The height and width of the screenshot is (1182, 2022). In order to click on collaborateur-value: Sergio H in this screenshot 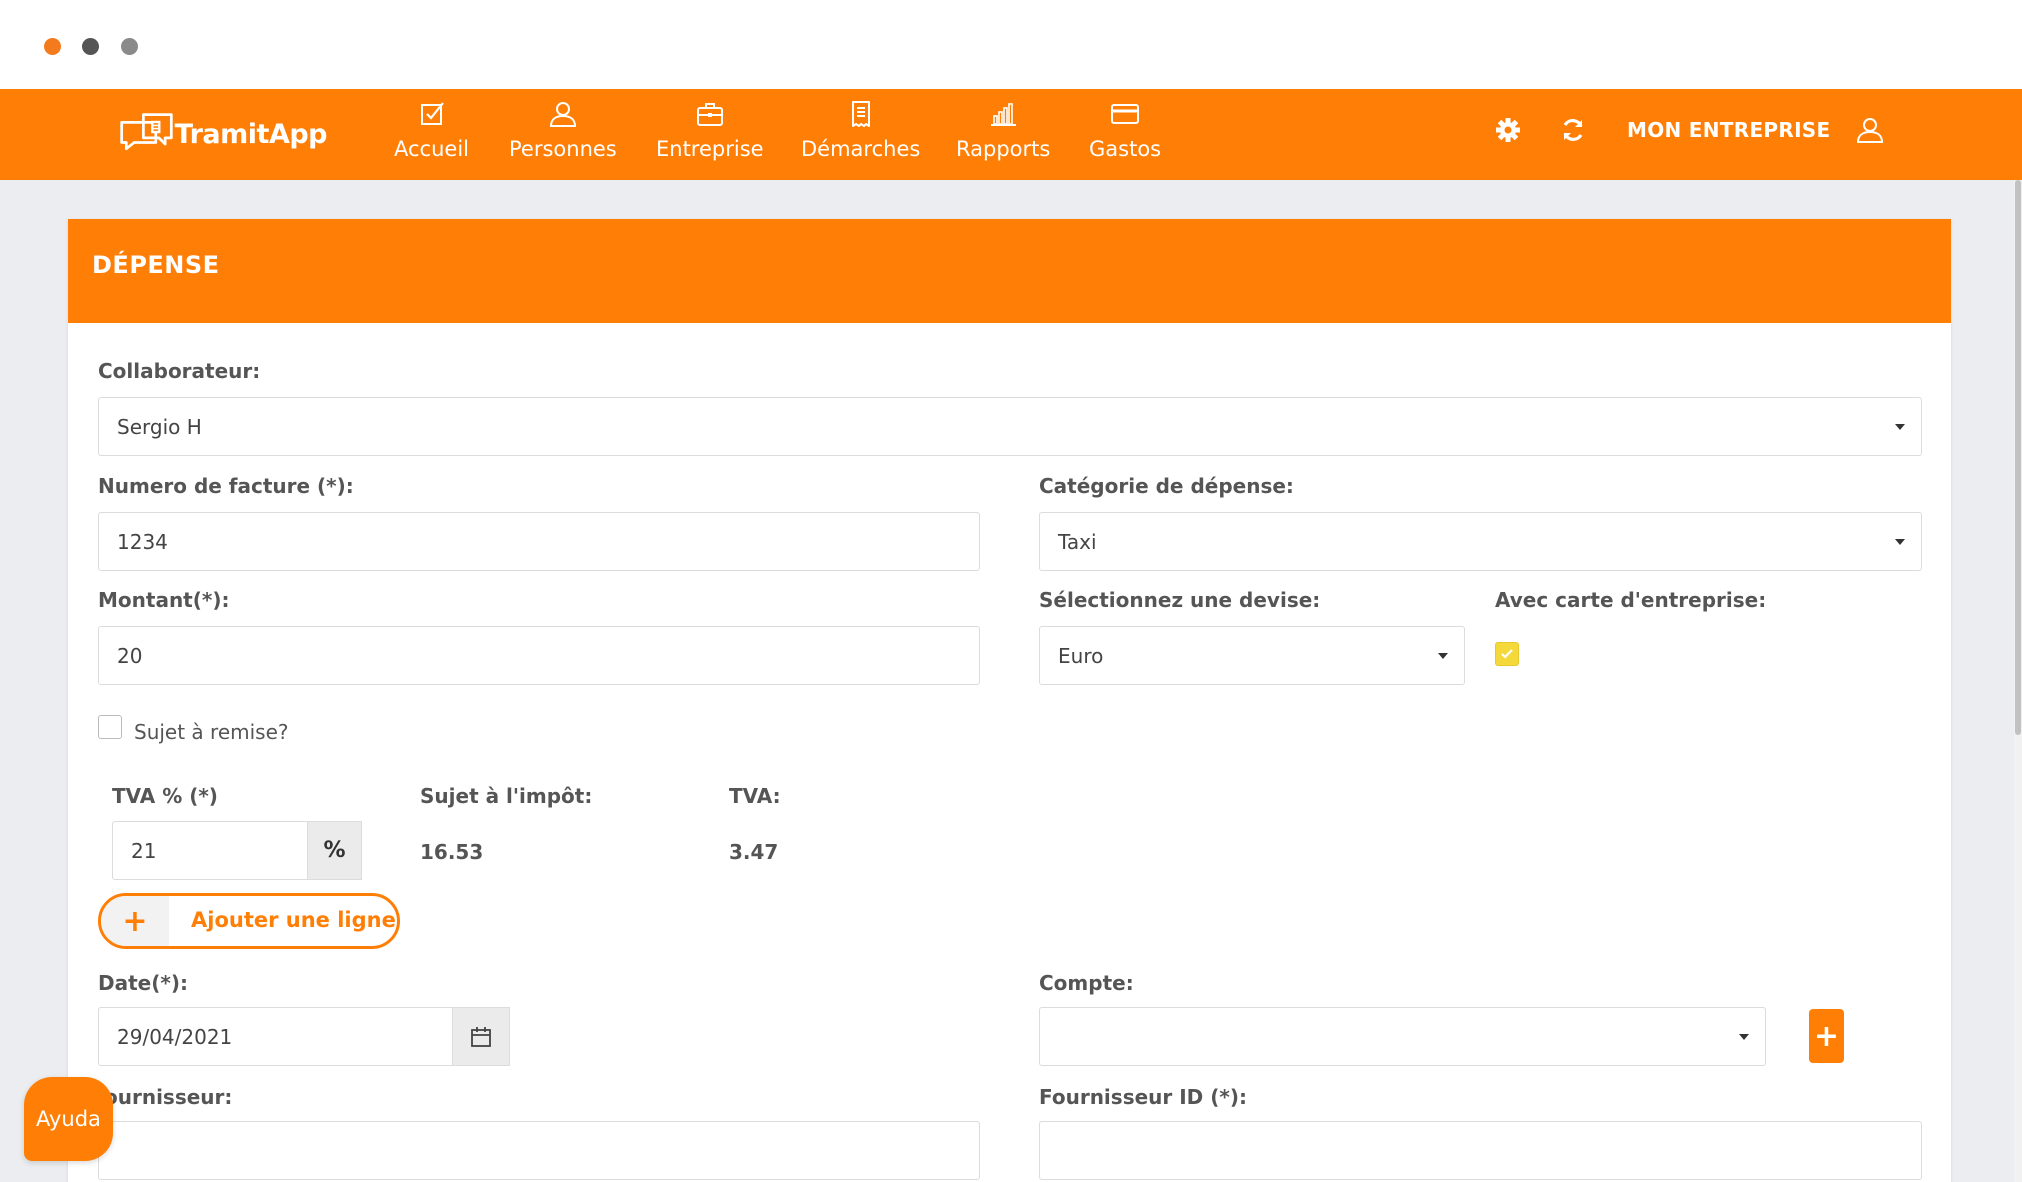, I will do `click(159, 426)`.